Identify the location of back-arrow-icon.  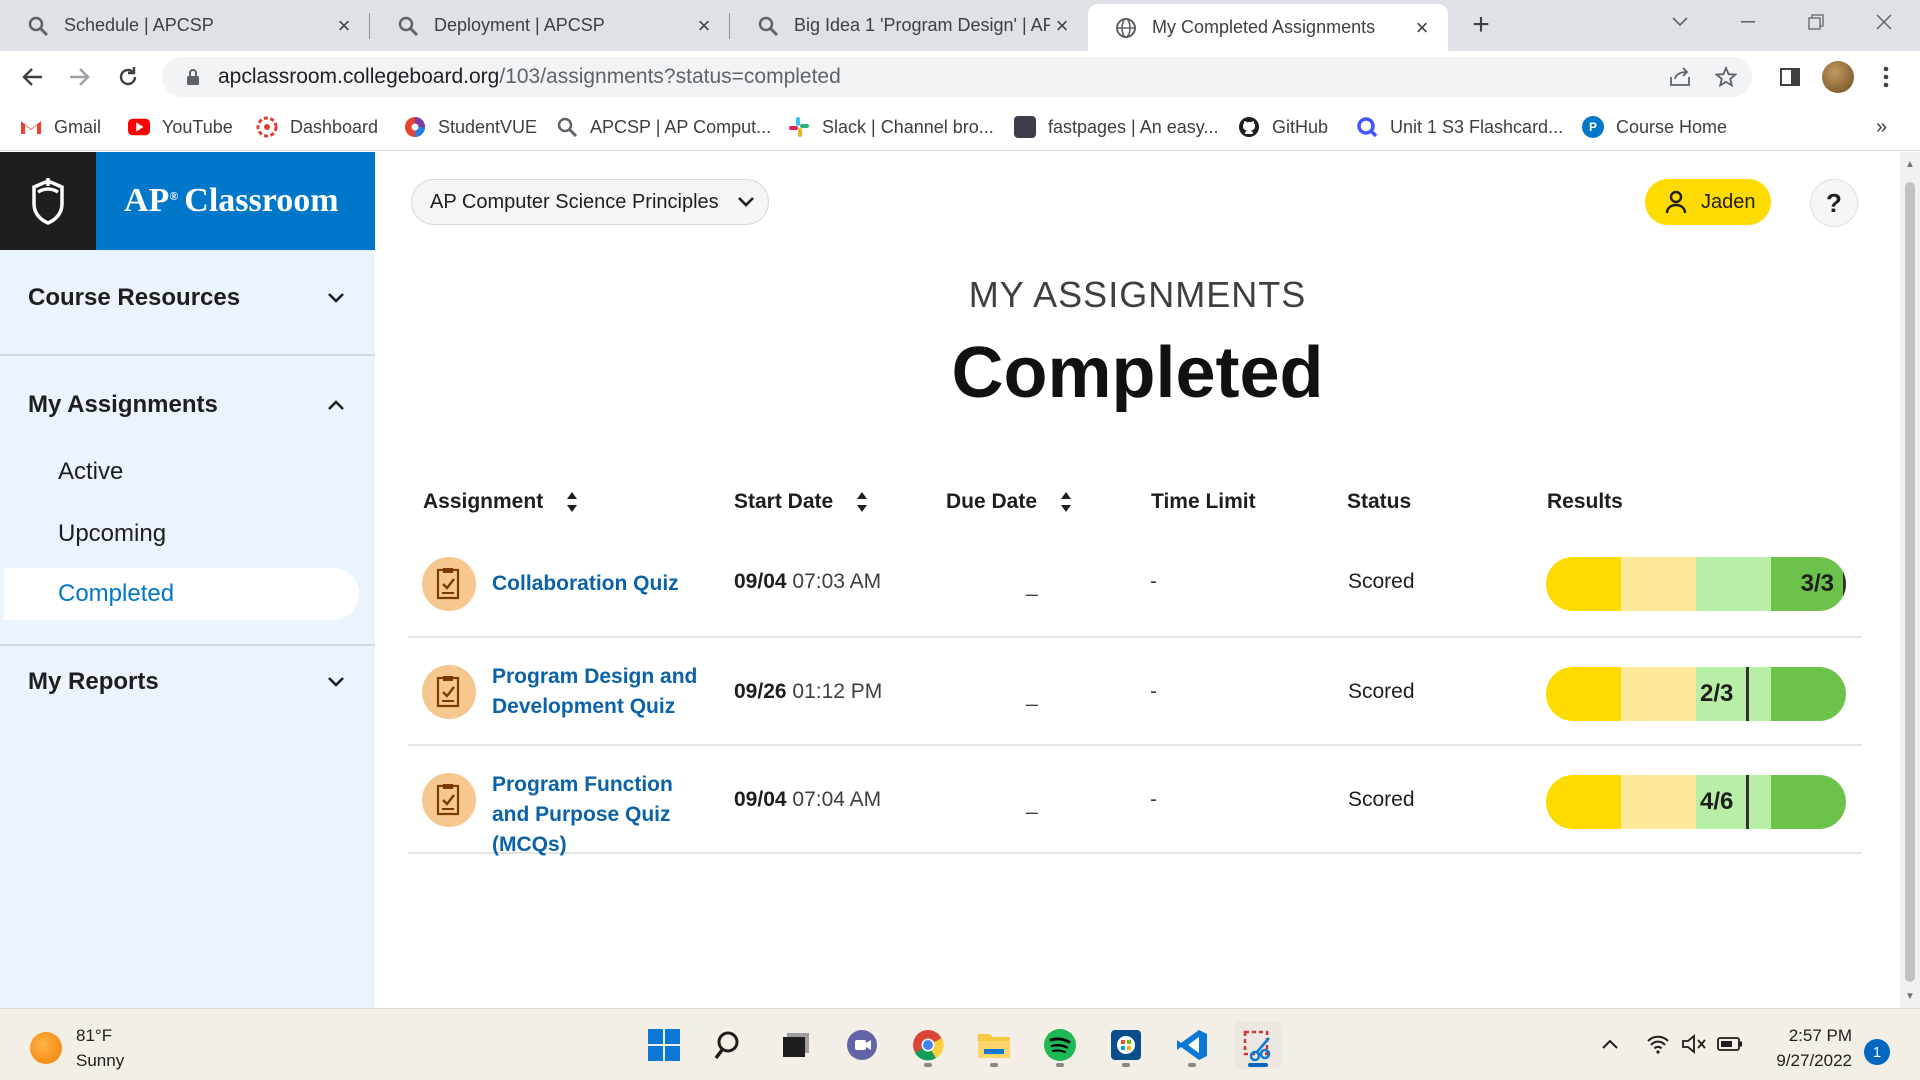
(32, 77).